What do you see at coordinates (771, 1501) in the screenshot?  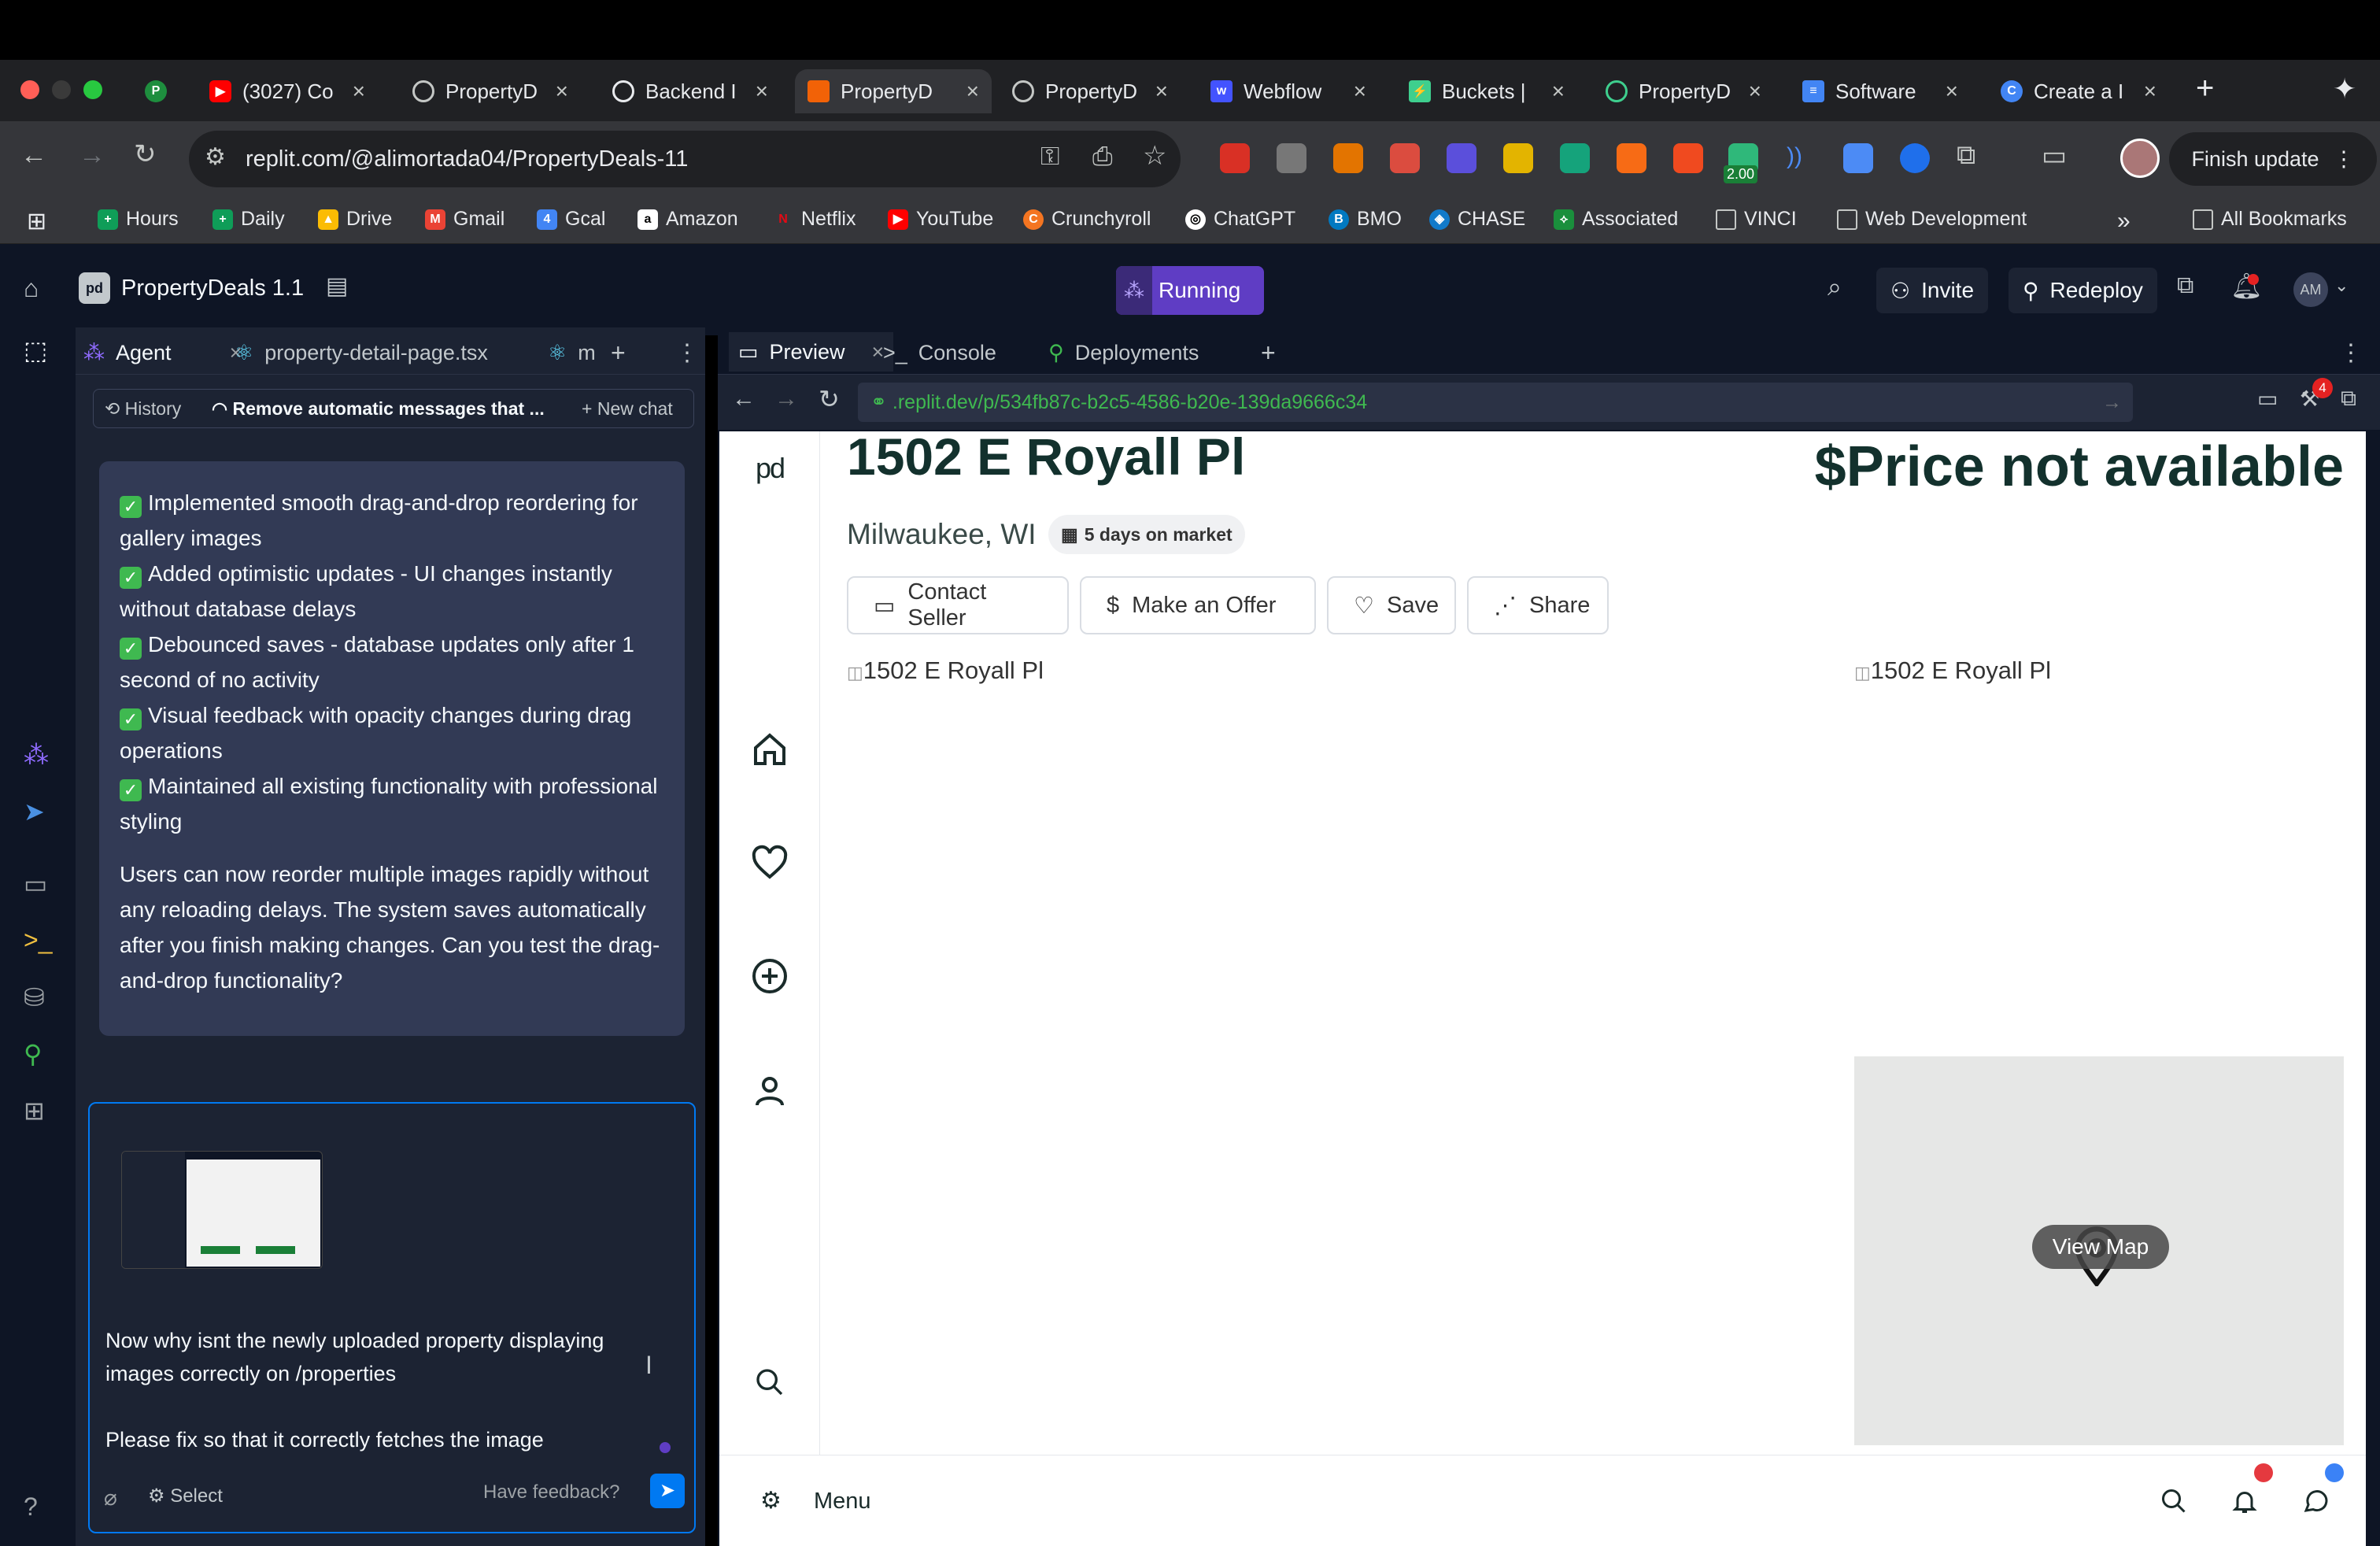 I see `gear-icon: ⚙` at bounding box center [771, 1501].